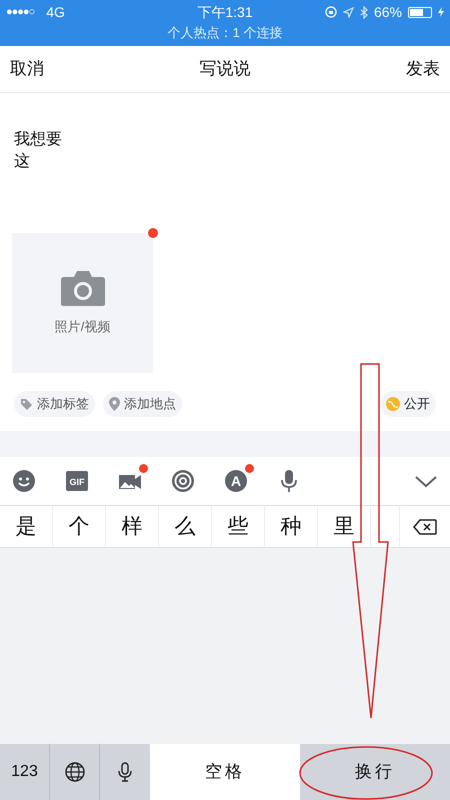  Describe the element at coordinates (344, 526) in the screenshot. I see `candidate-key: 里` at that location.